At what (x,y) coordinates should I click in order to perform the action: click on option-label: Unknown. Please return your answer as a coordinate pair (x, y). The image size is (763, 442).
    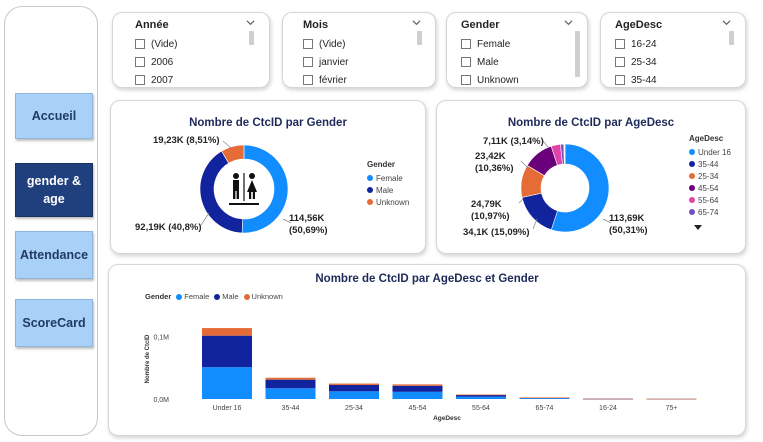
    Looking at the image, I should click on (498, 80).